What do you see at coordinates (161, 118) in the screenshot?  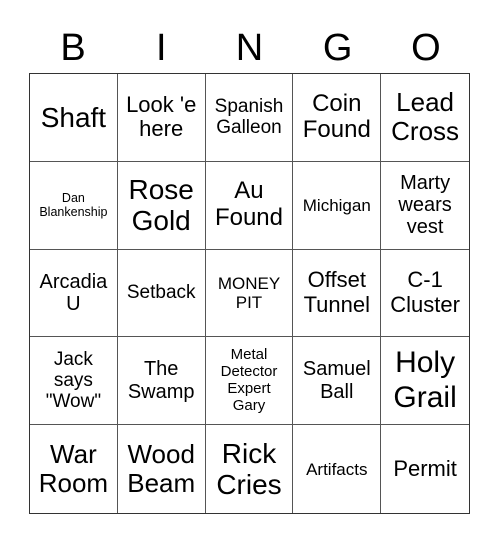 I see `bingo-cell: Look 'e here` at bounding box center [161, 118].